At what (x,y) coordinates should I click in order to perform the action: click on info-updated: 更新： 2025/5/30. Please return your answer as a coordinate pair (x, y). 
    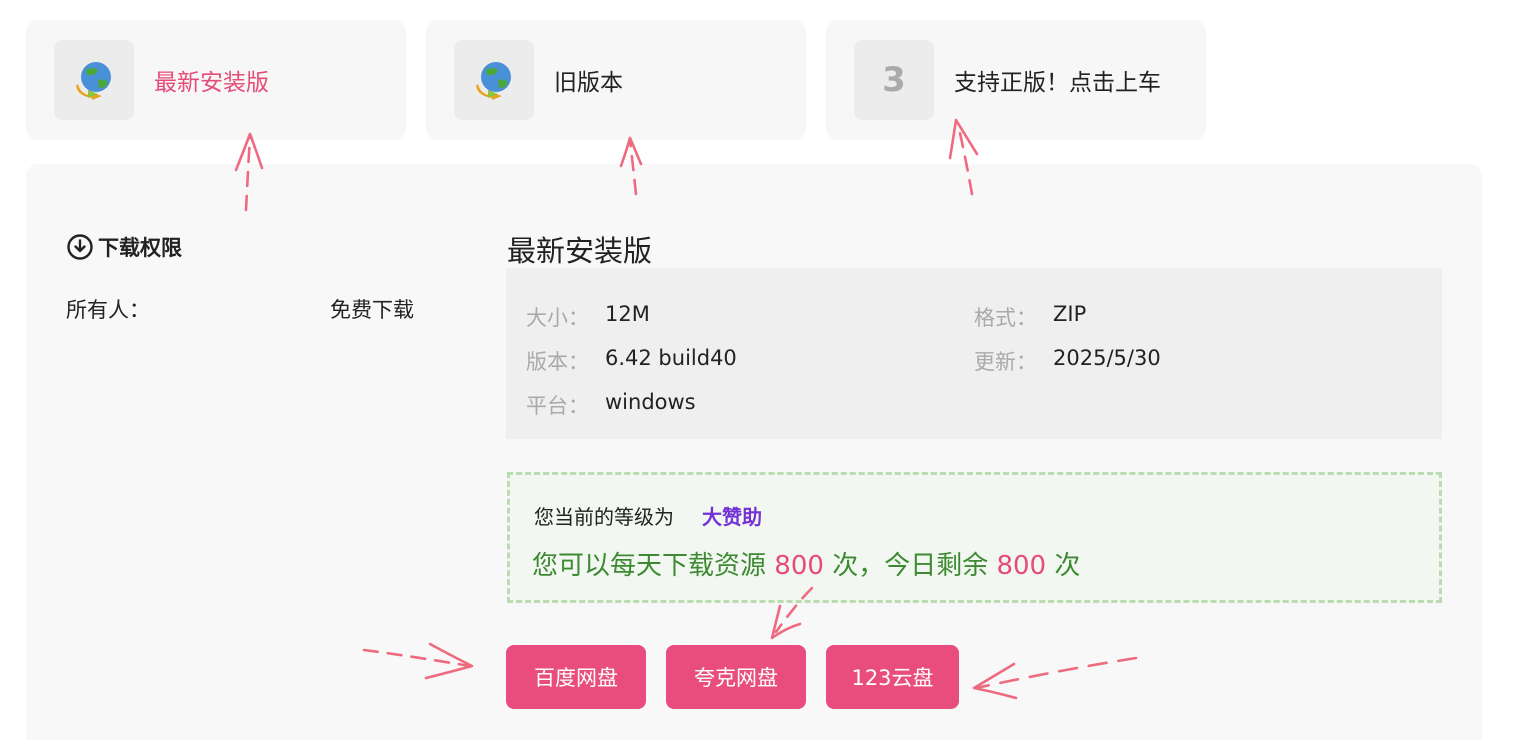
    Looking at the image, I should click on (1067, 361).